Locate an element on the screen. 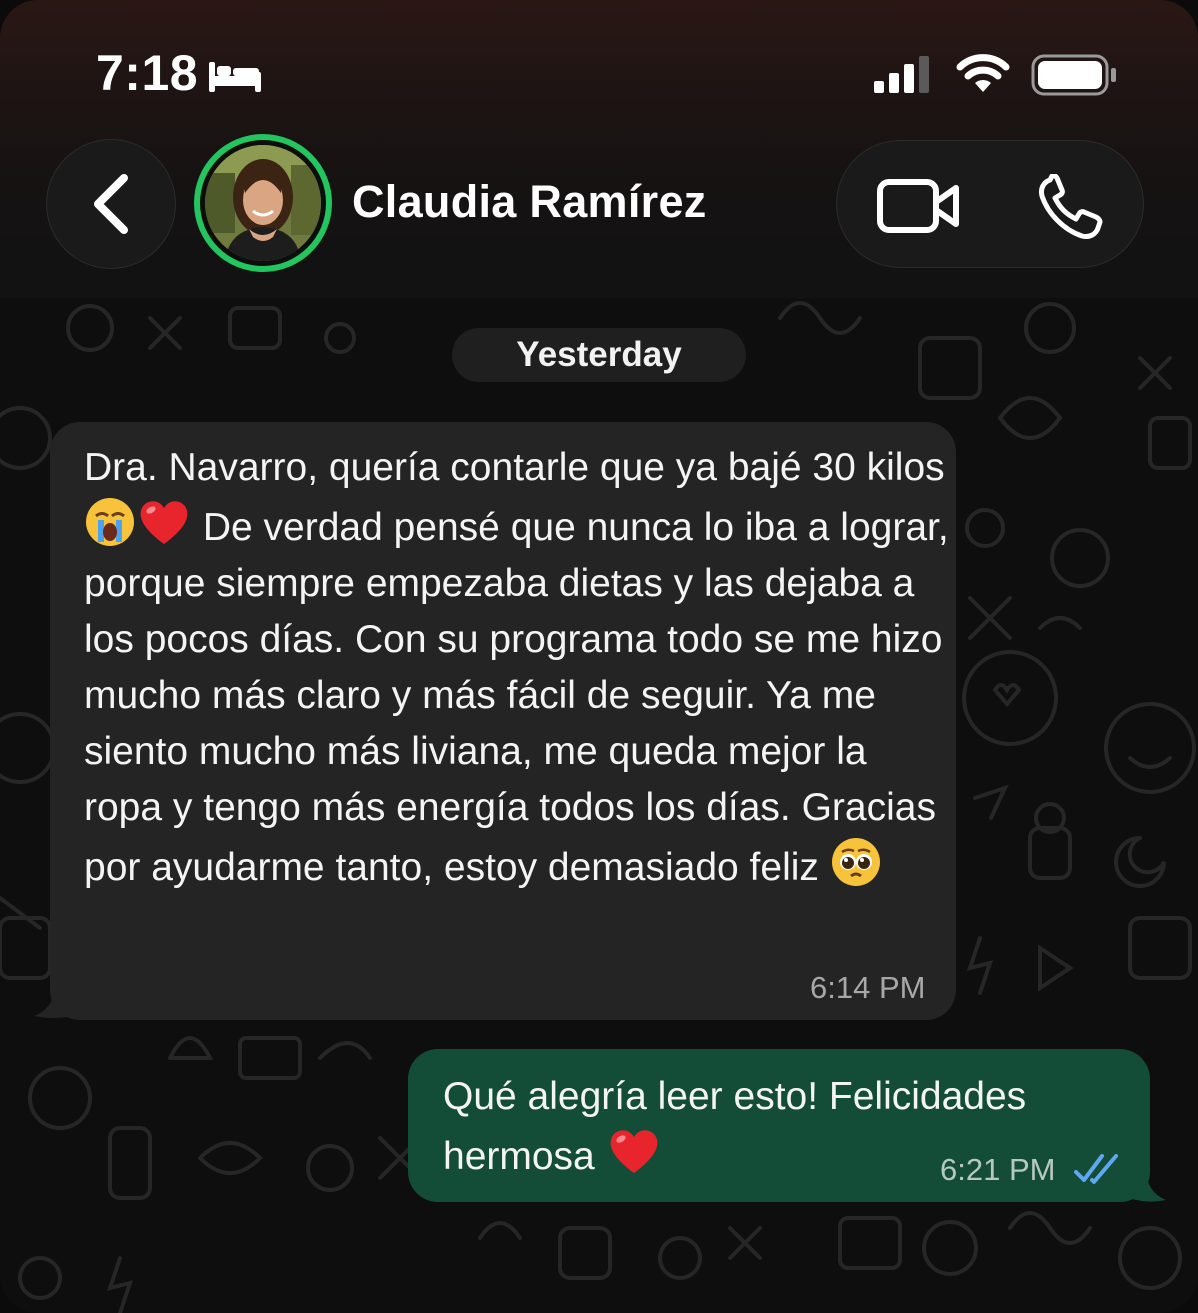 The width and height of the screenshot is (1198, 1313). contact-name: Claudia Ramírez is located at coordinates (529, 202).